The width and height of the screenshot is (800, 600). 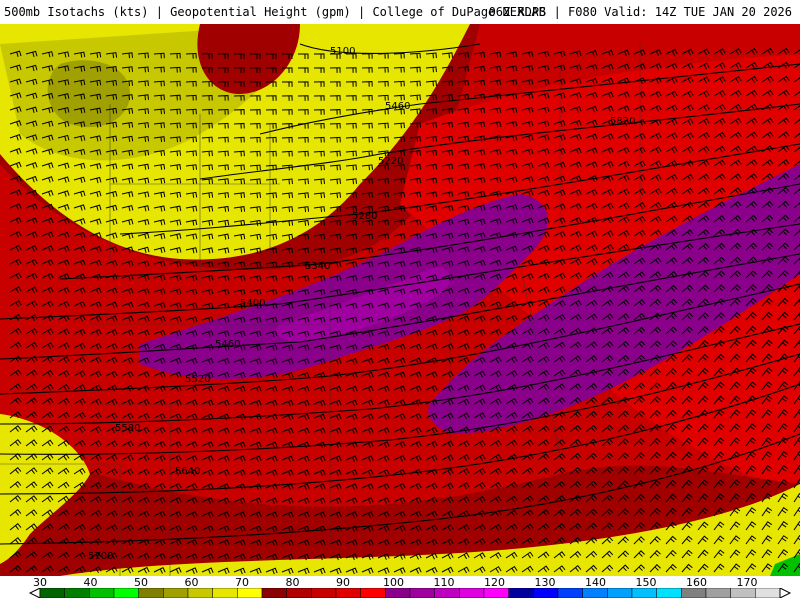 What do you see at coordinates (127, 428) in the screenshot?
I see `contour-label: 5580` at bounding box center [127, 428].